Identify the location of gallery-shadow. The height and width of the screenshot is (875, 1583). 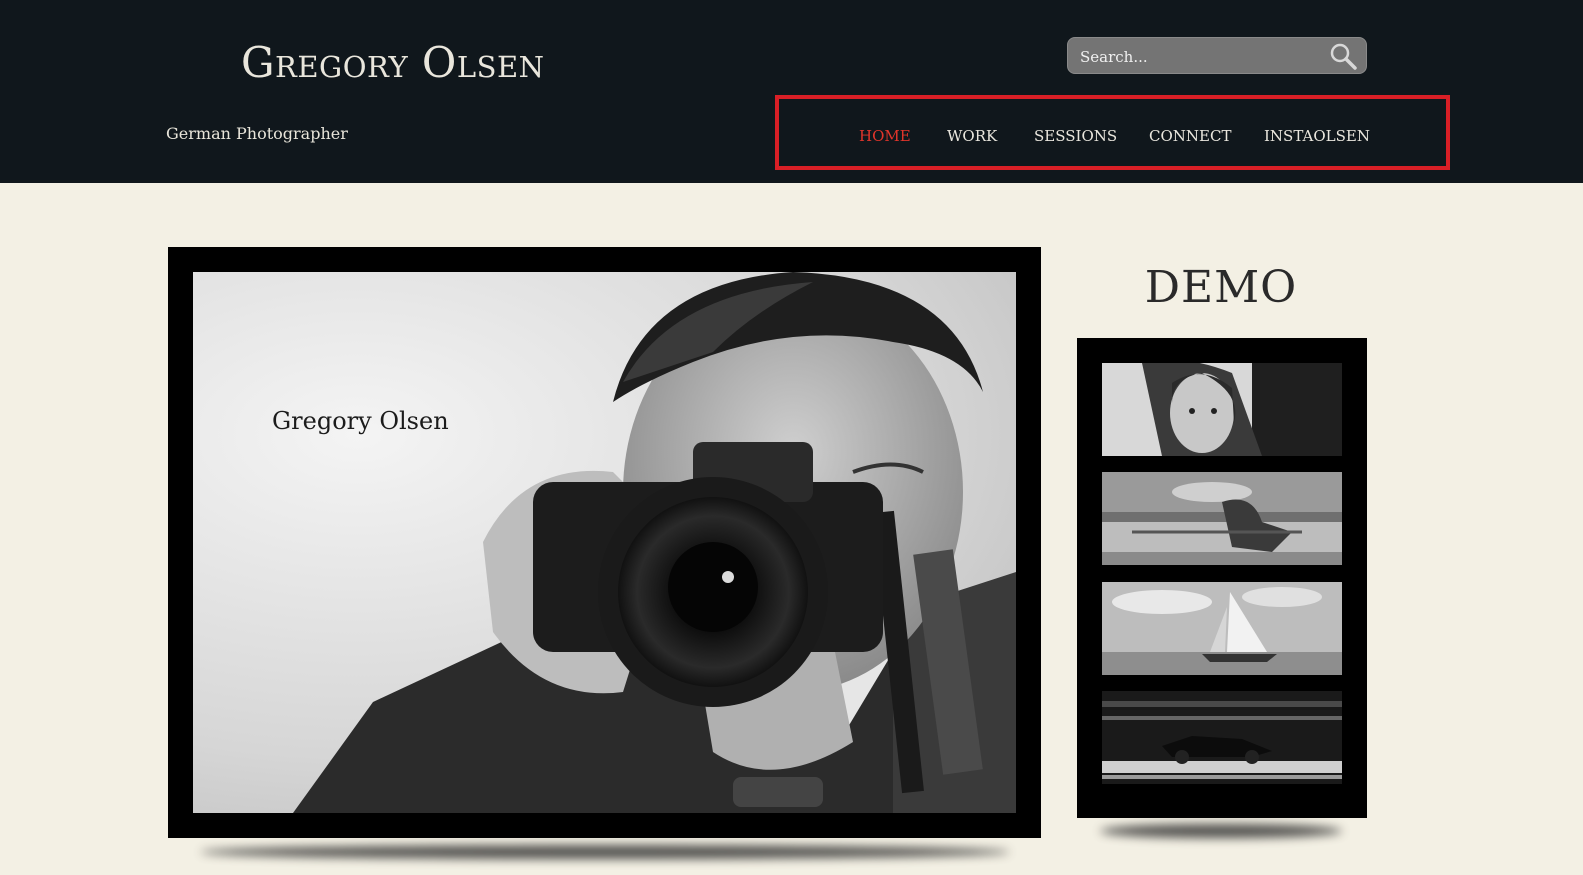
(1221, 831).